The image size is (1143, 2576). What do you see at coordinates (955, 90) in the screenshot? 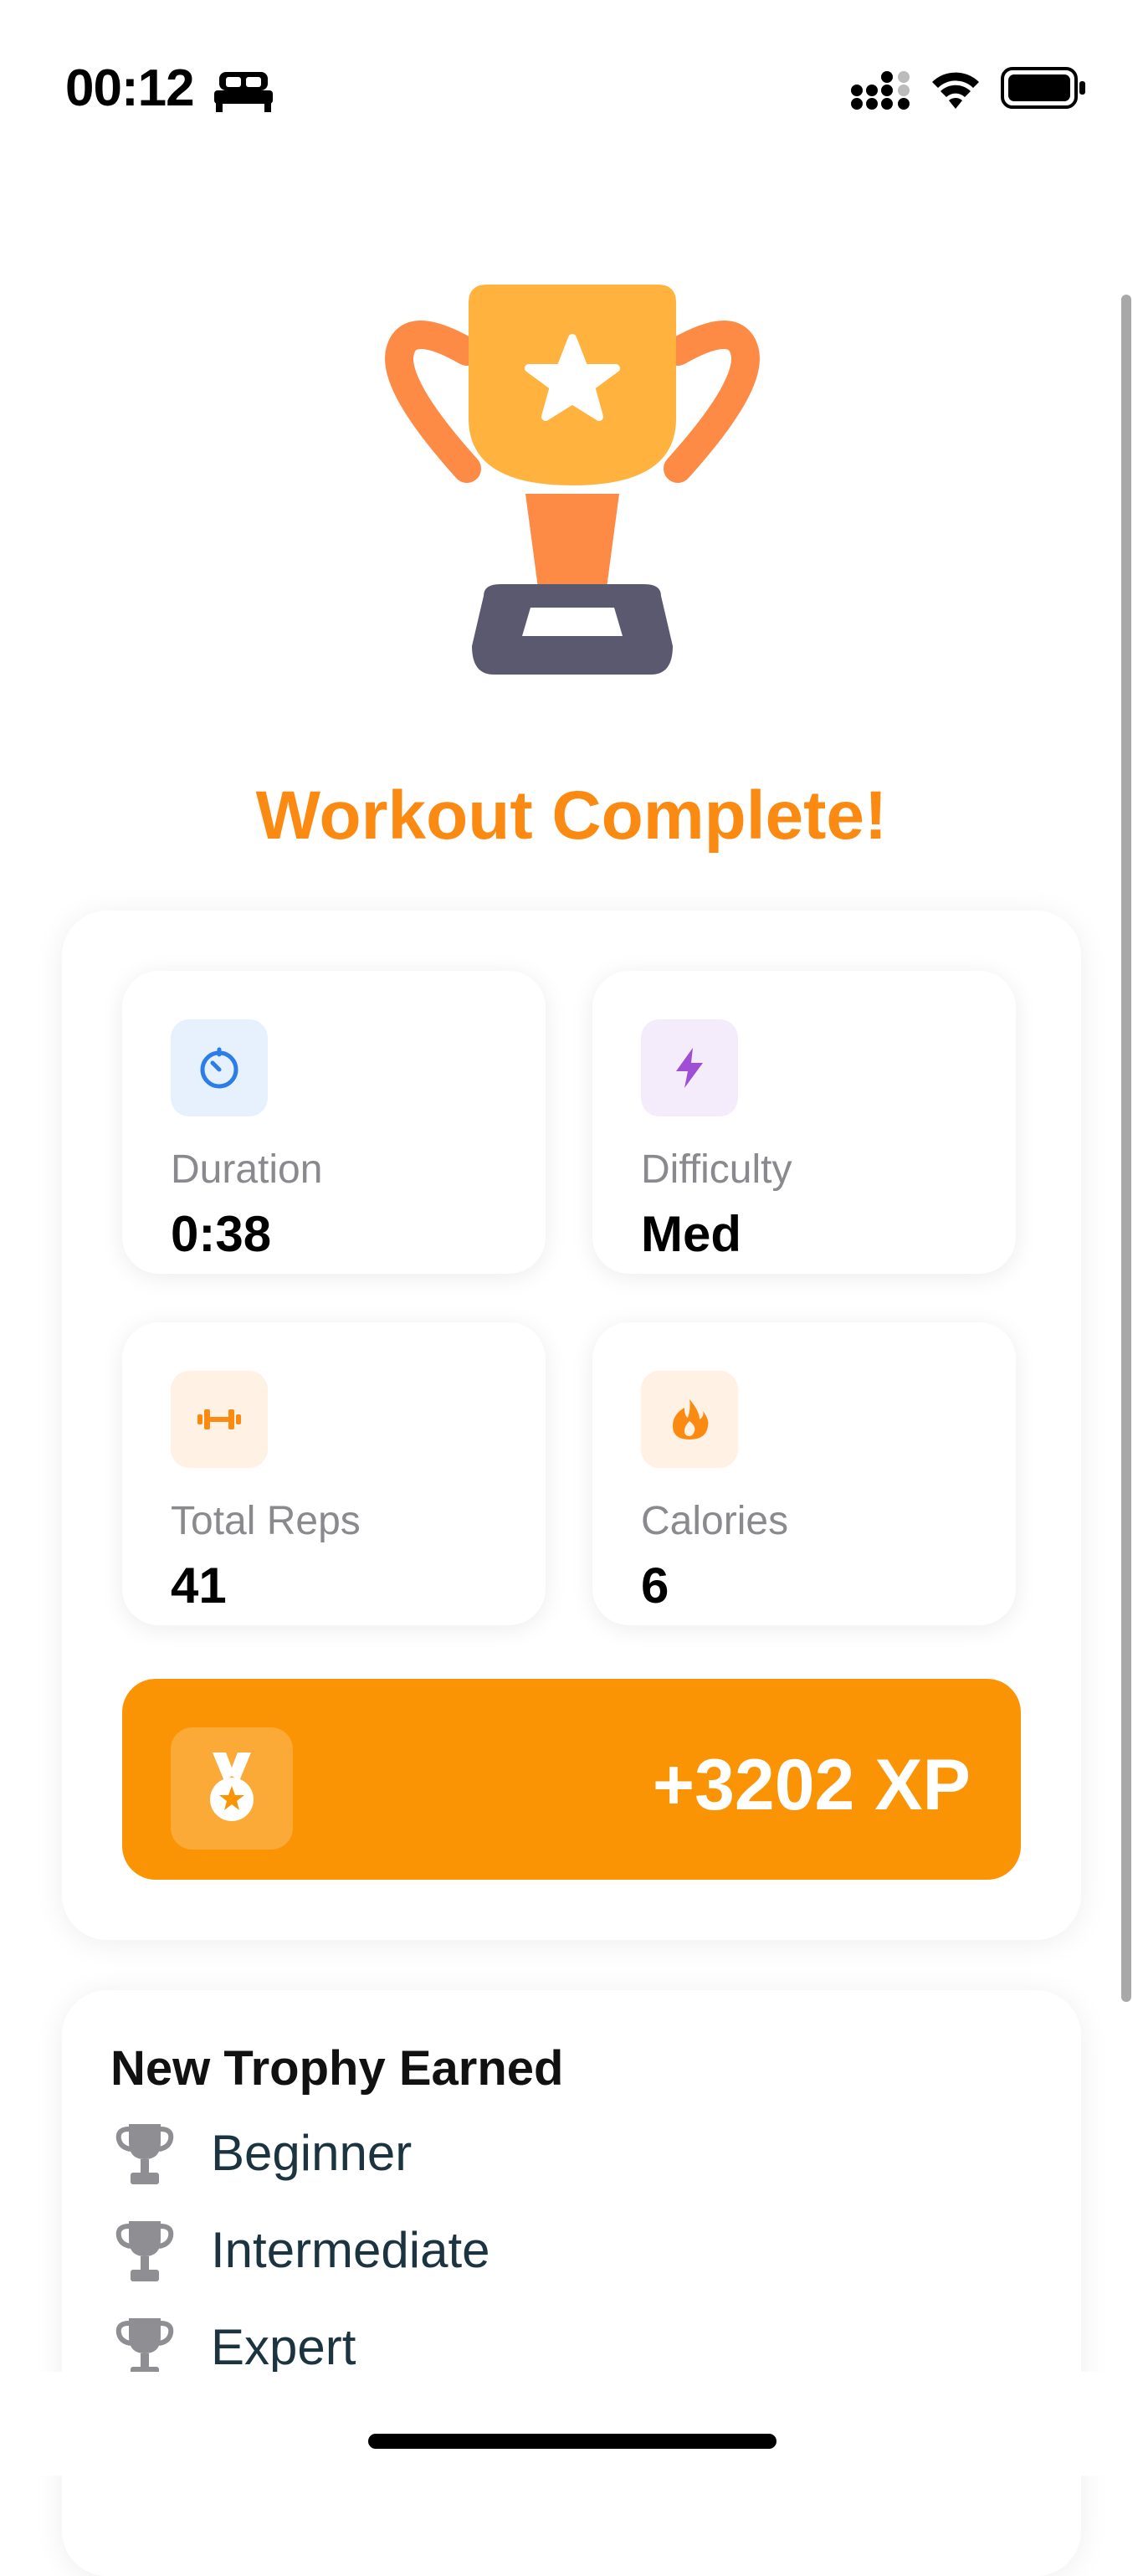
I see `wifi-icon` at bounding box center [955, 90].